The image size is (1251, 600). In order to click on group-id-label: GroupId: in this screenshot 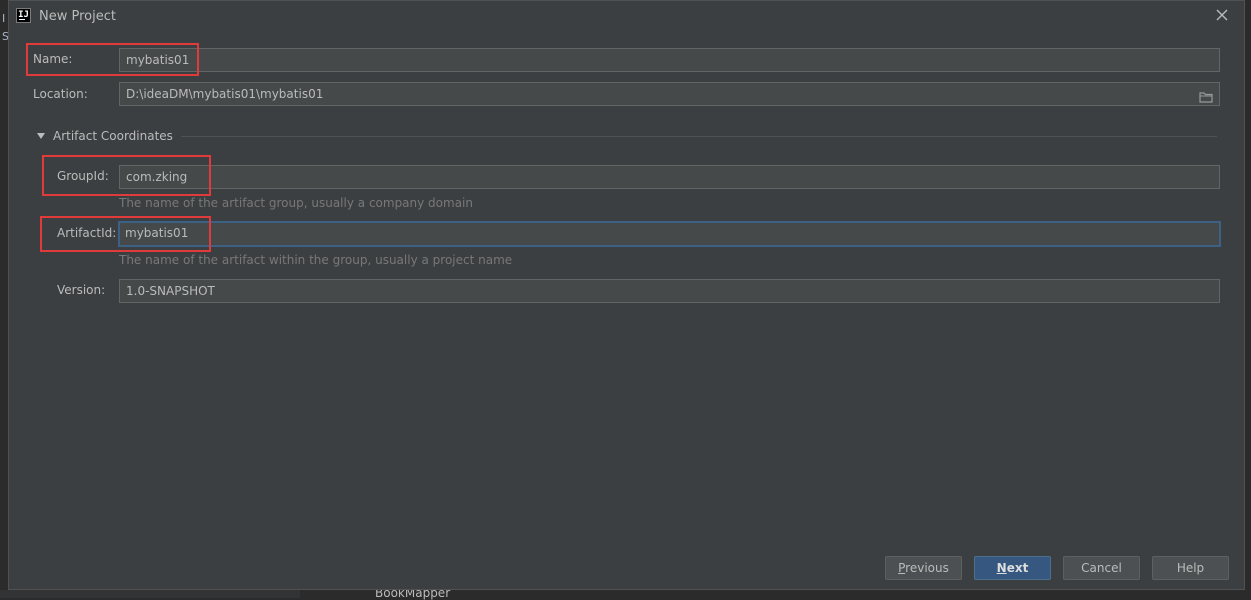, I will do `click(83, 176)`.